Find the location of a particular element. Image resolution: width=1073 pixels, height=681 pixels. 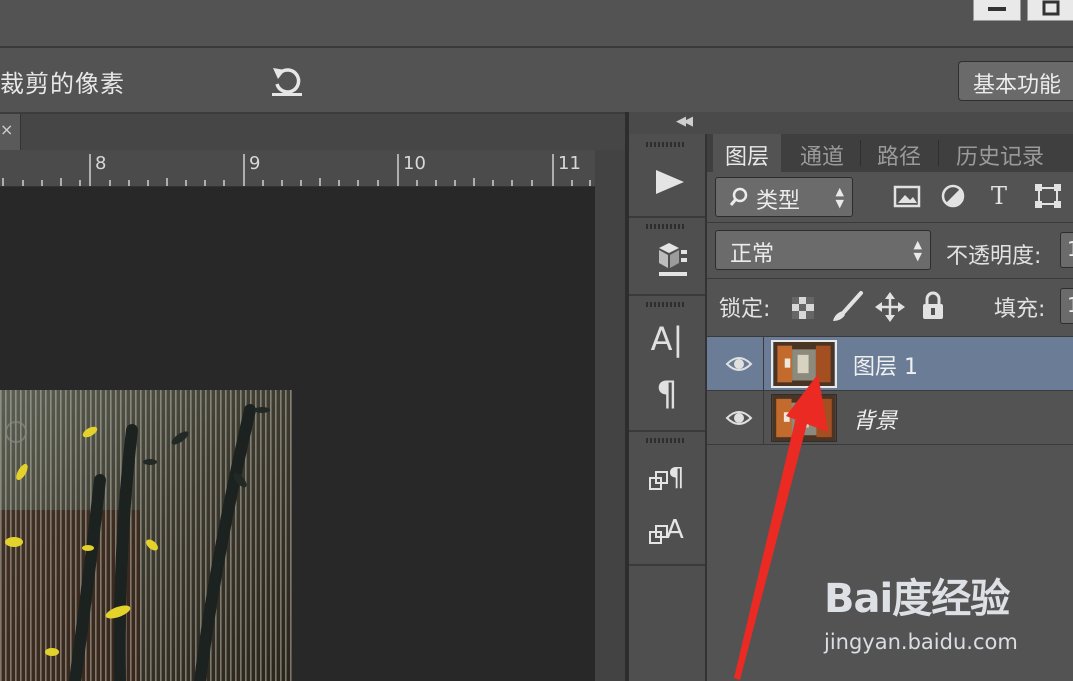

panel-icon-dock: A| ¶ ¶ A is located at coordinates (668, 407).